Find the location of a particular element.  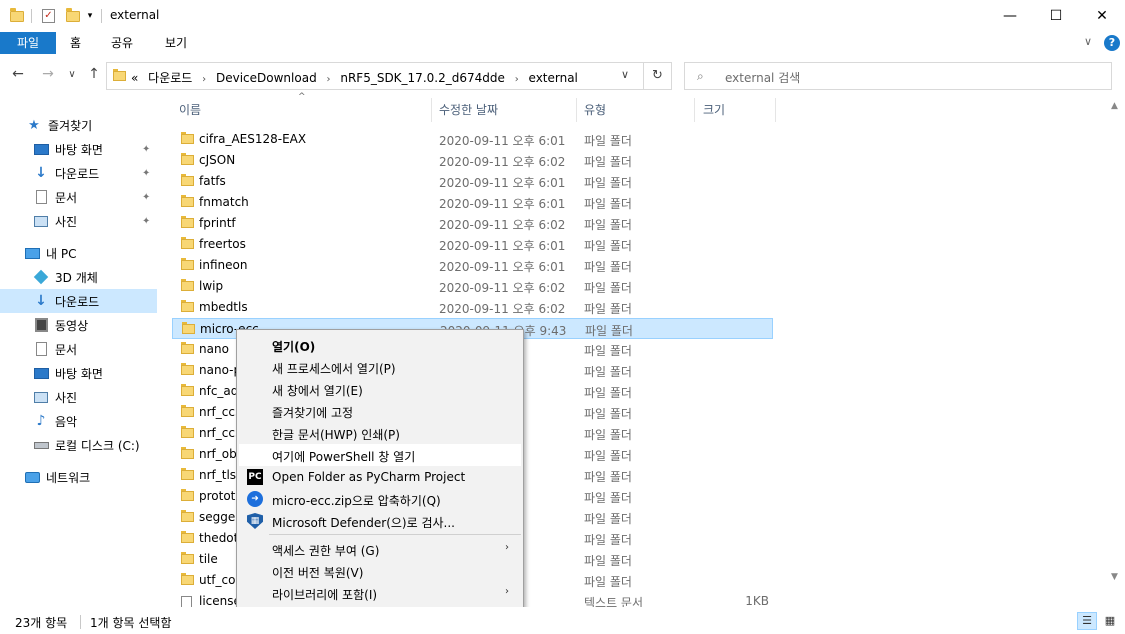

context-menu-item: 여기에 PowerShell 창 열기 is located at coordinates (380, 455).